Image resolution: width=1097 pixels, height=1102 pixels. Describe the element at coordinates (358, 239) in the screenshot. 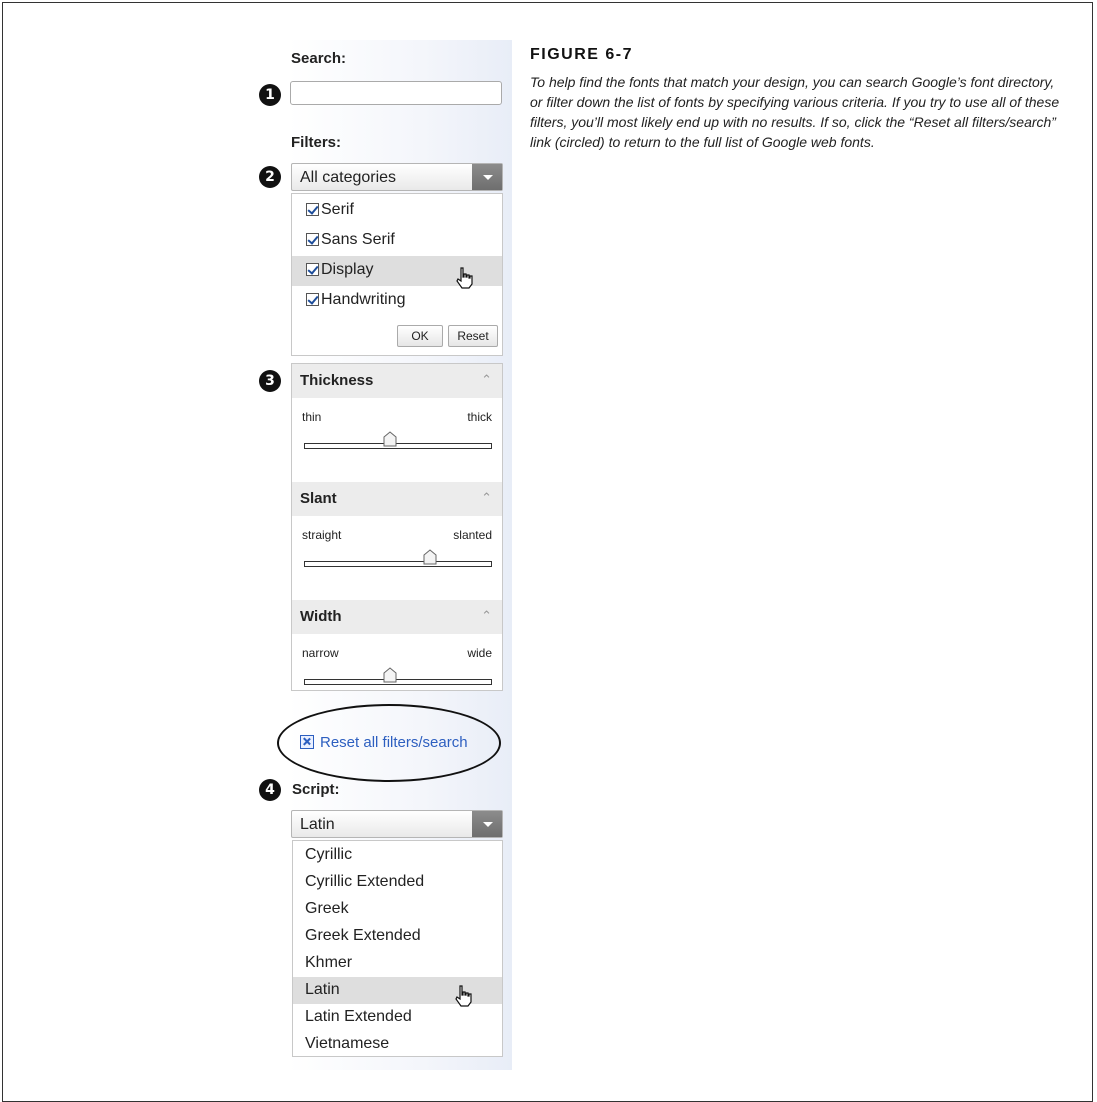

I see `category-option-label: Sans Serif` at that location.